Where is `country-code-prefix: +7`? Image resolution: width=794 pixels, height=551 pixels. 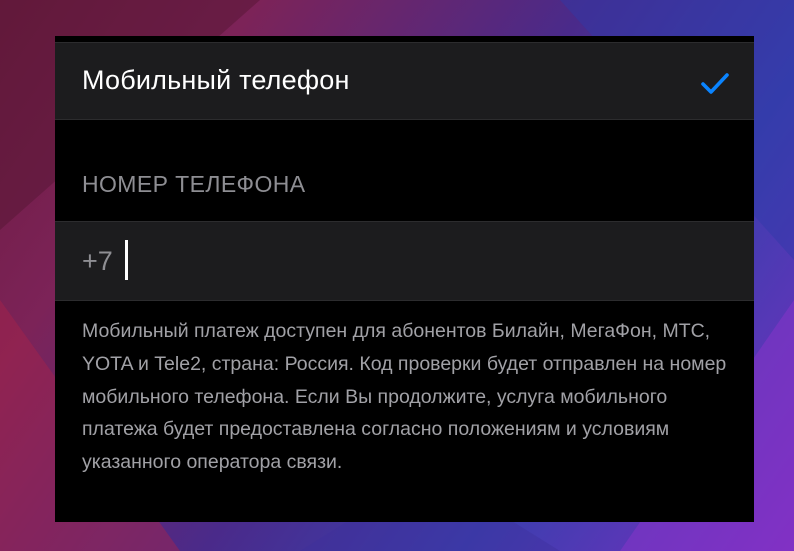
country-code-prefix: +7 is located at coordinates (97, 261).